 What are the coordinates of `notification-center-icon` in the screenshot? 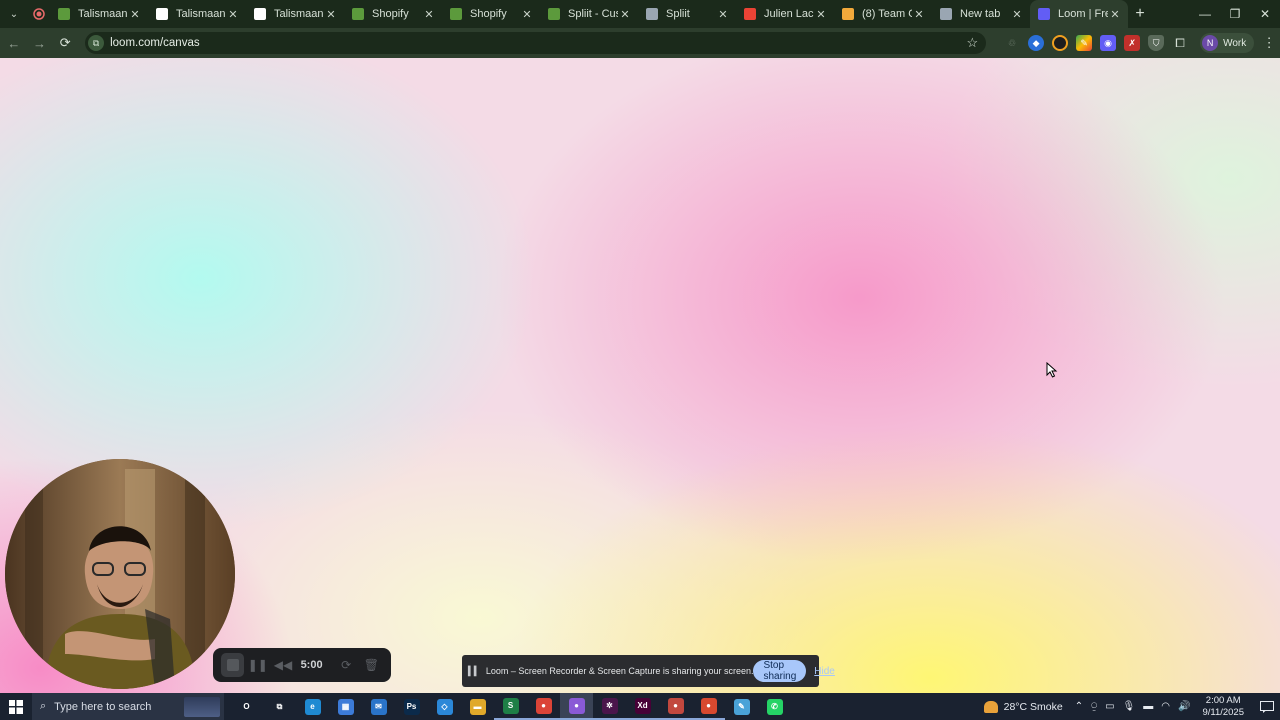 It's located at (1267, 706).